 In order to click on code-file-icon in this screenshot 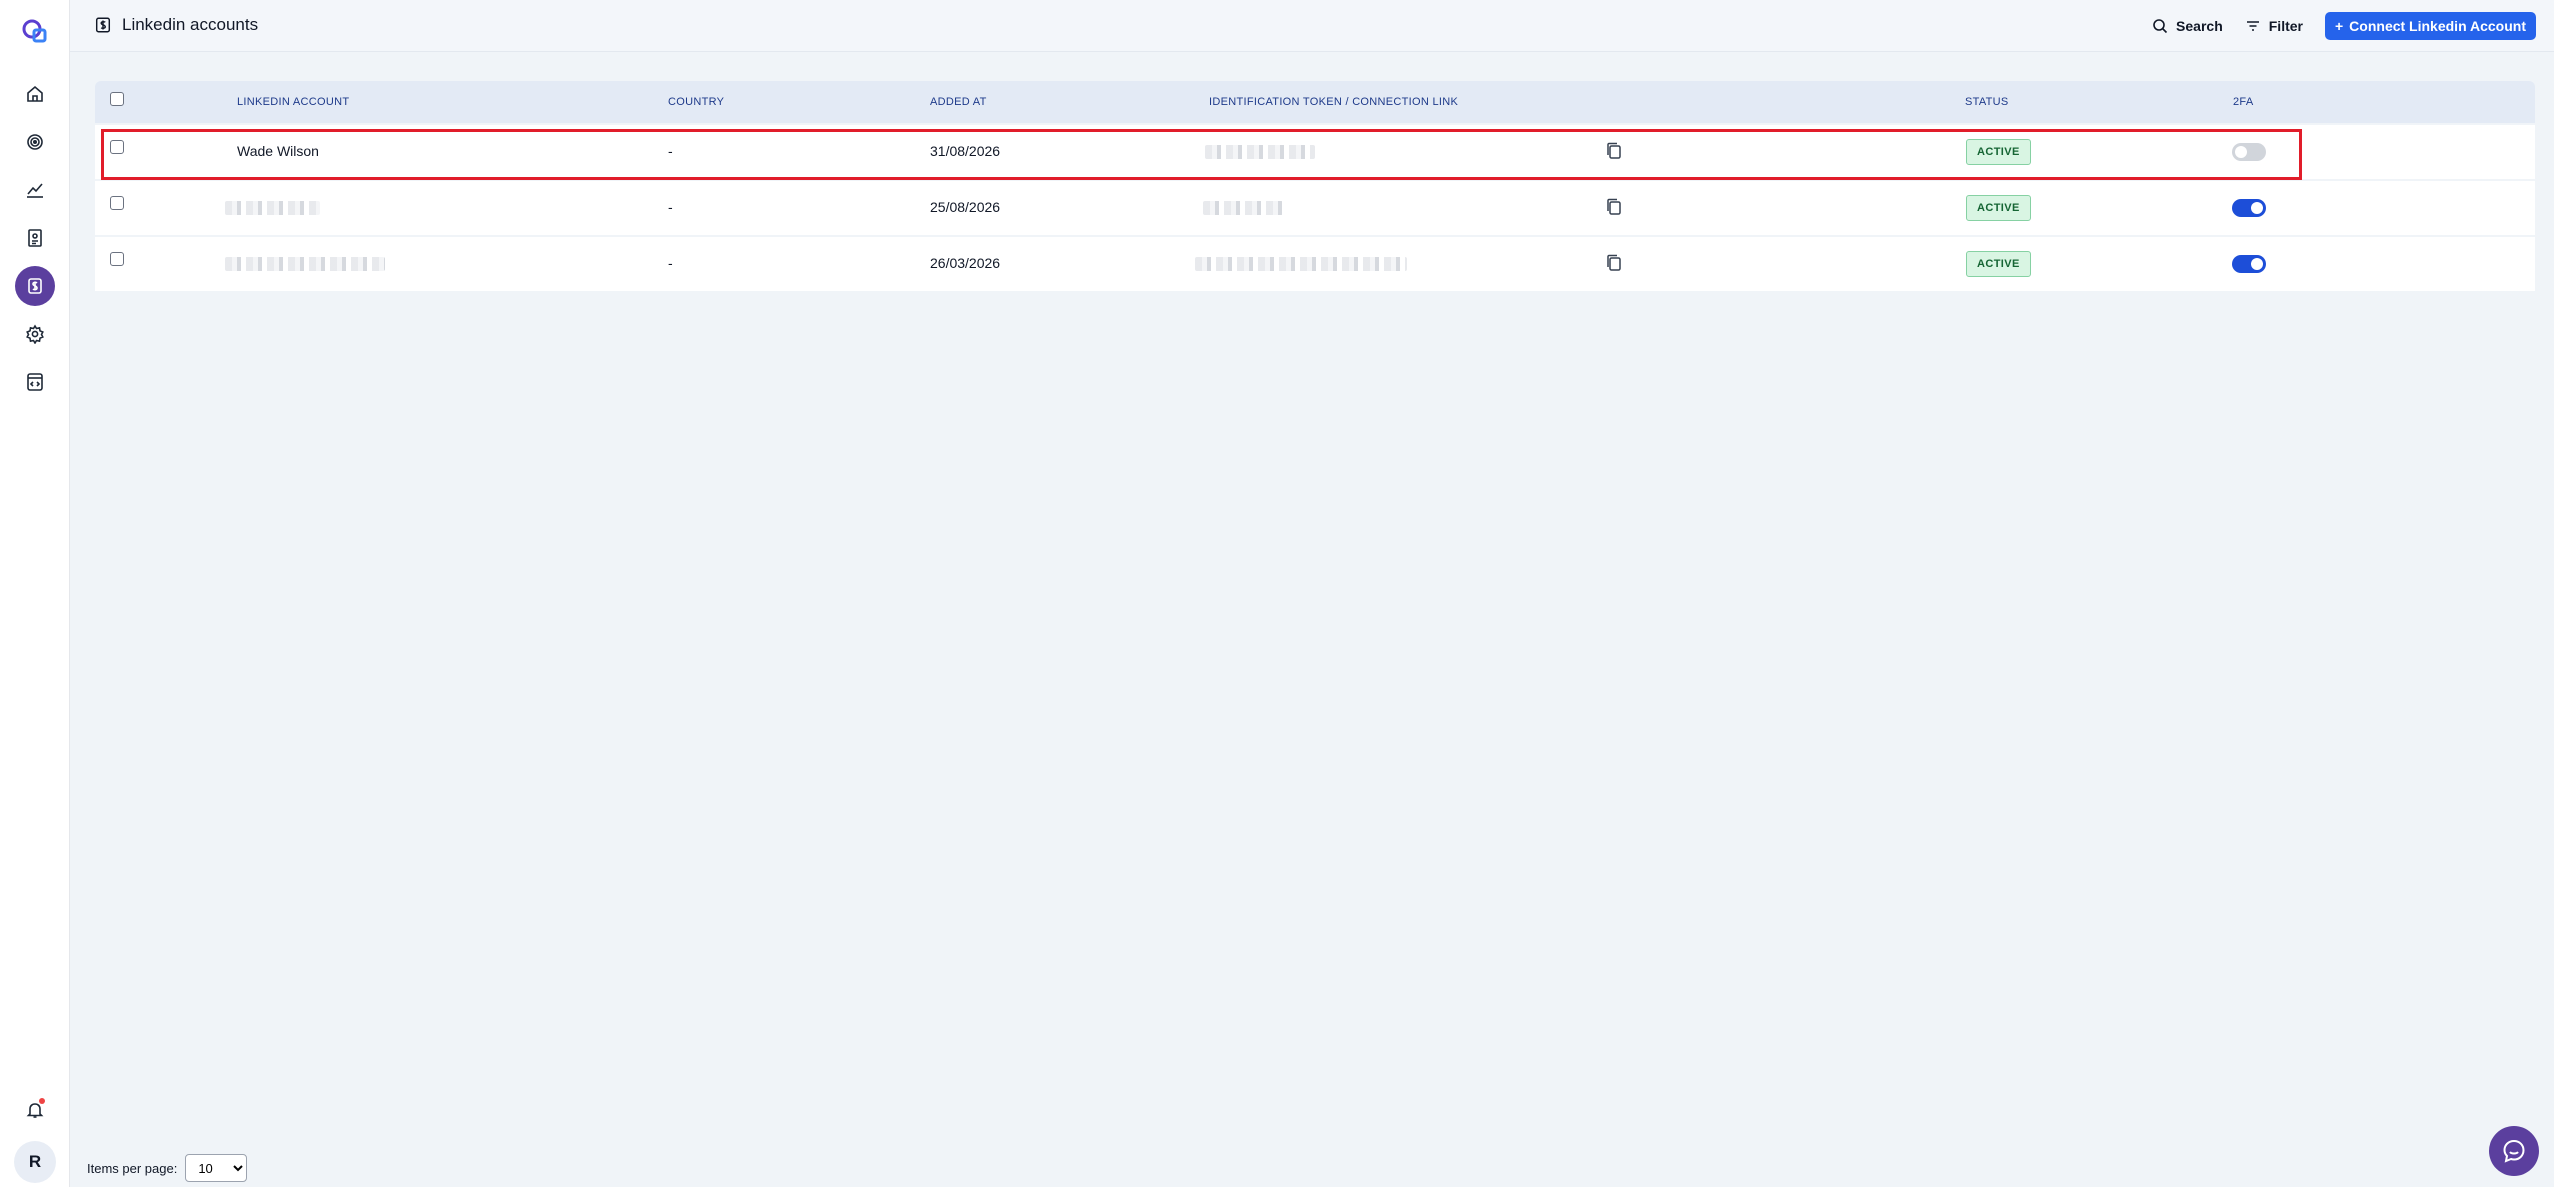, I will do `click(35, 382)`.